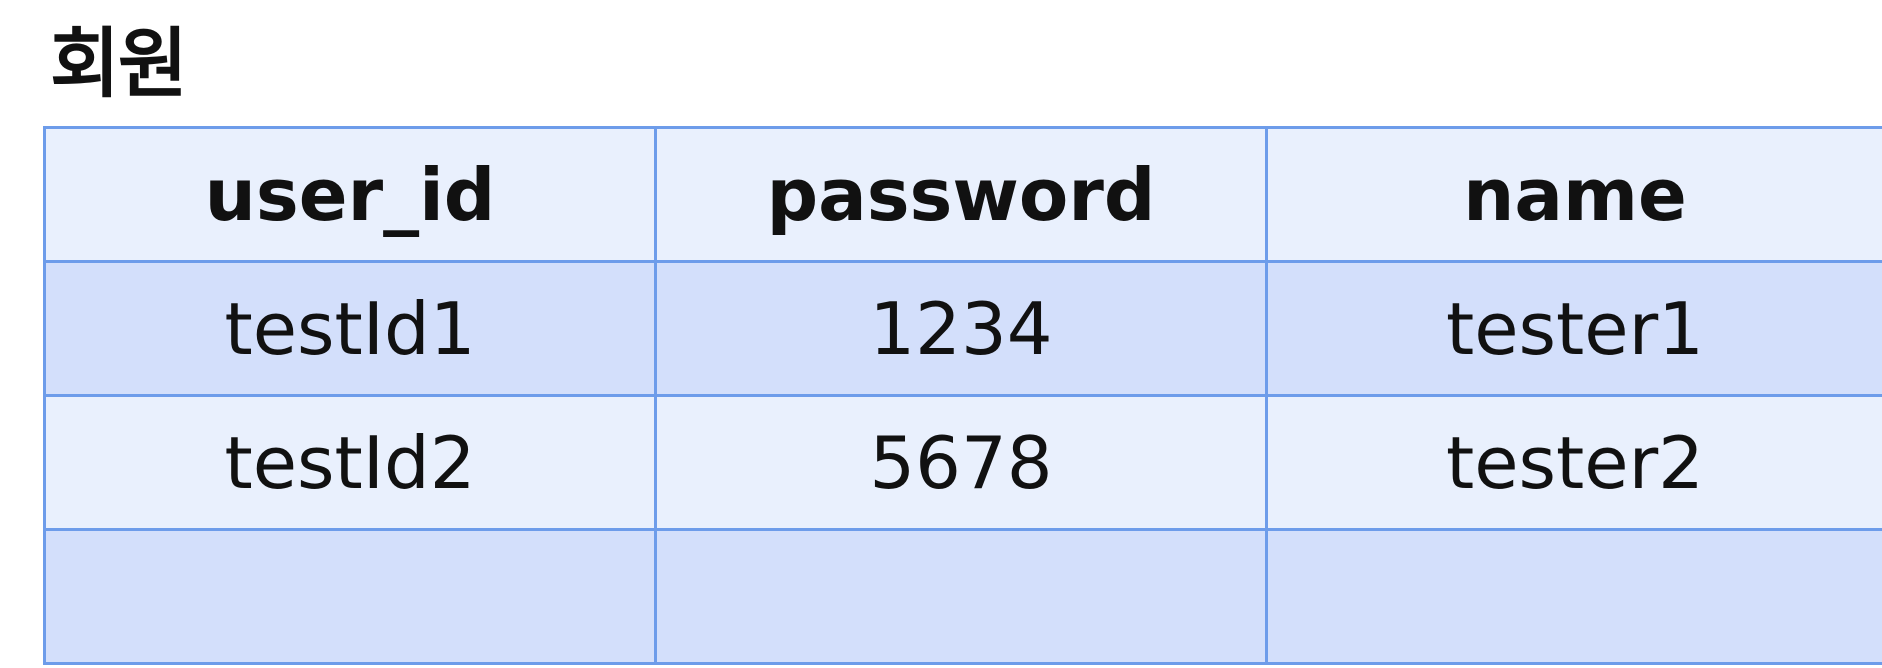 The height and width of the screenshot is (668, 1882). Describe the element at coordinates (1573, 596) in the screenshot. I see `cell-name` at that location.